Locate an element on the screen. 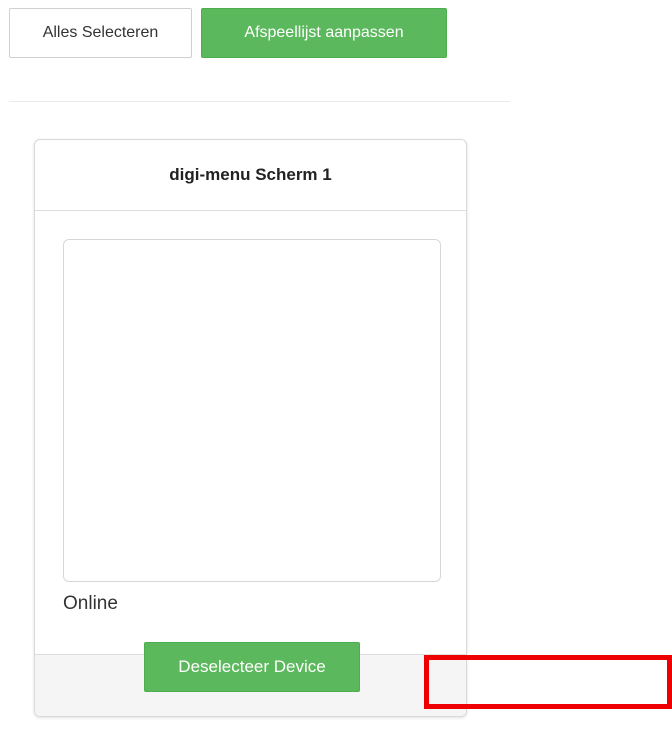  edit-playlist-button: Afspeellijst aanpassen is located at coordinates (324, 33).